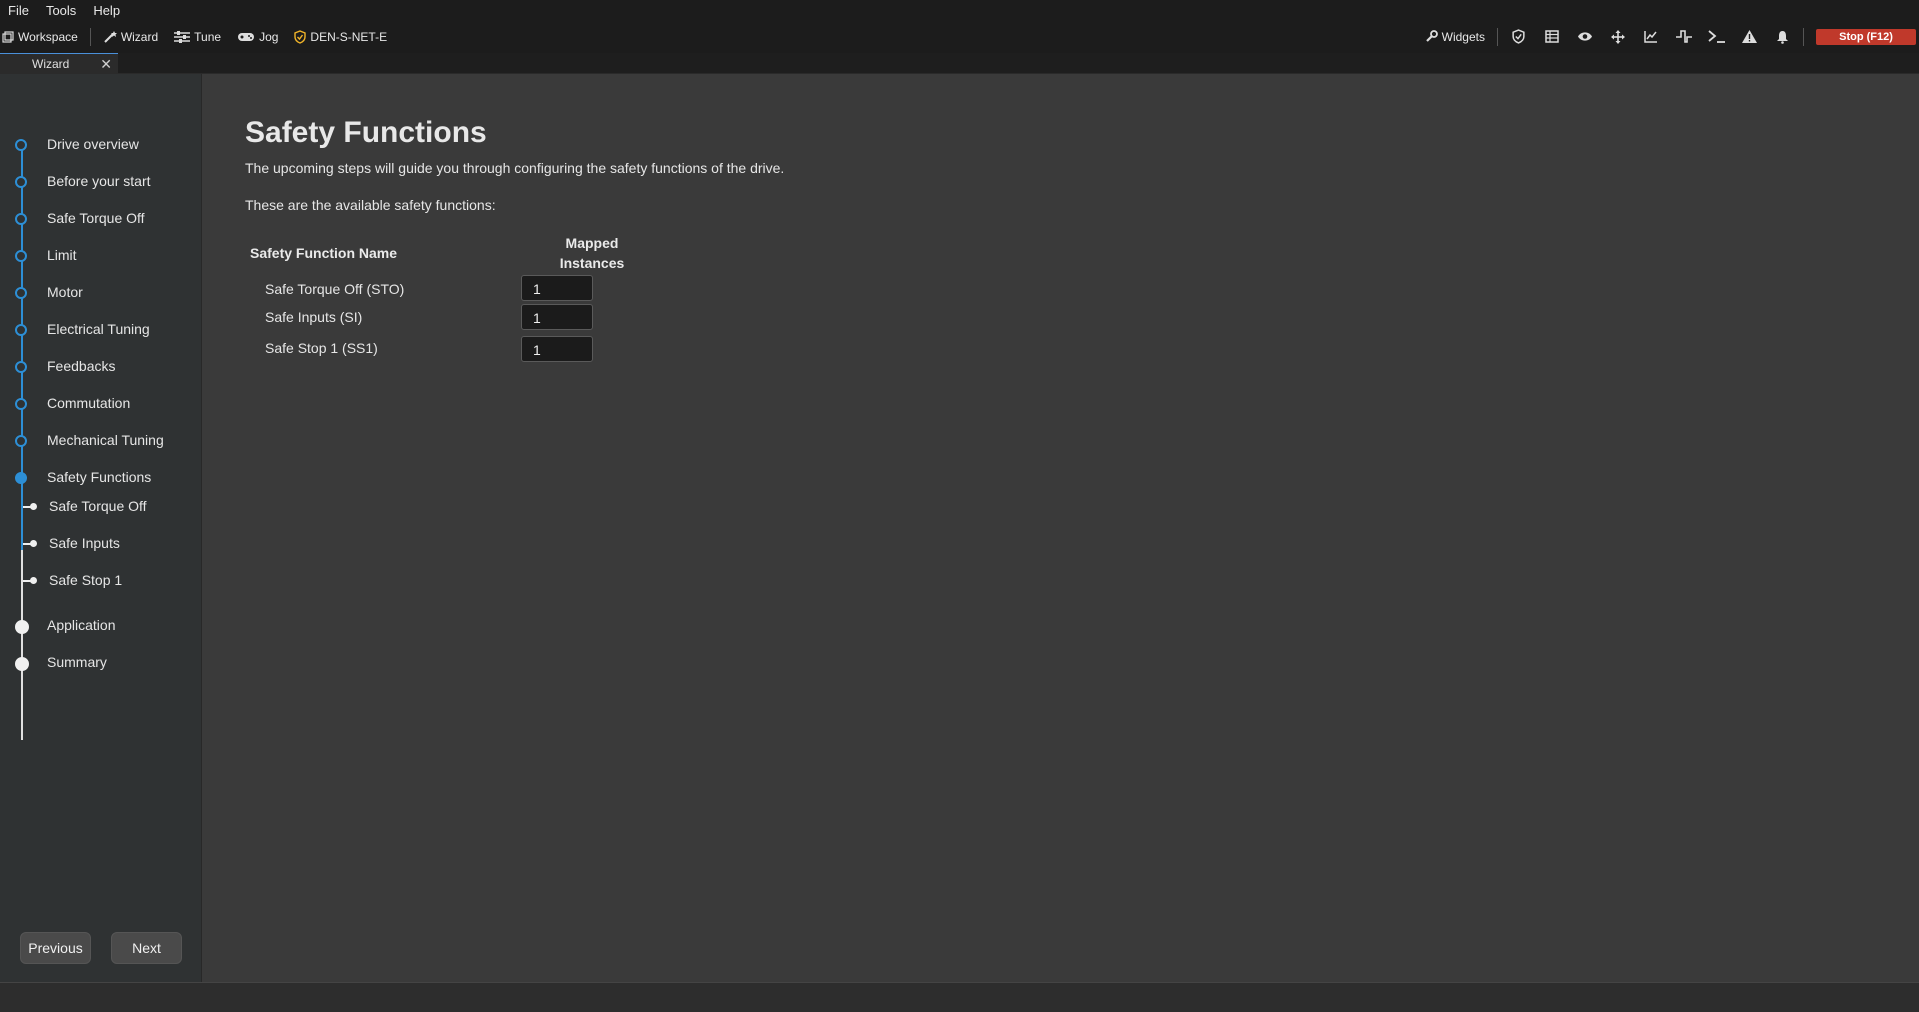  What do you see at coordinates (96, 218) in the screenshot?
I see `step-label: Safe Torque Off` at bounding box center [96, 218].